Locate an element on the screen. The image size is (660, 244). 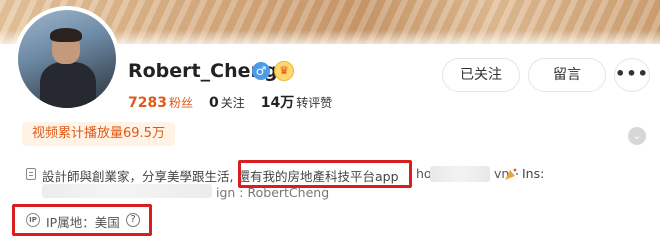
video-play-count-chip: 视频累计播放量69.5万 is located at coordinates (98, 134).